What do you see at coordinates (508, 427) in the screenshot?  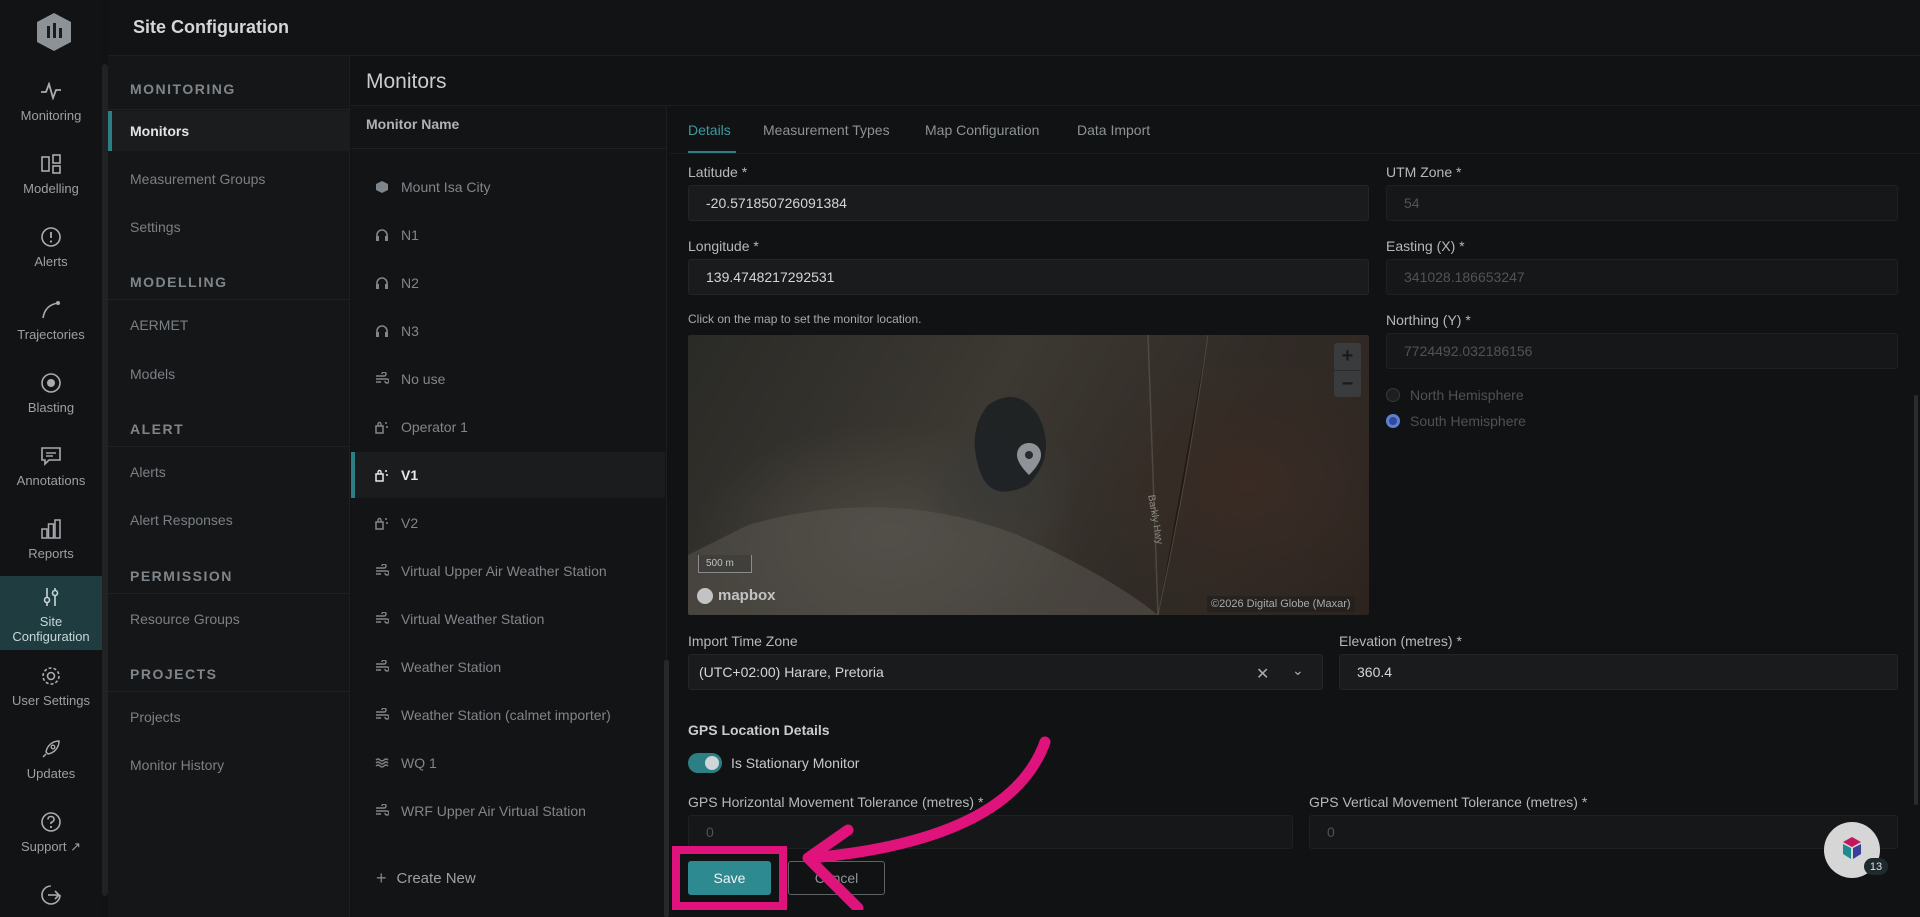 I see `monitor-item-operator-1: Operator 1` at bounding box center [508, 427].